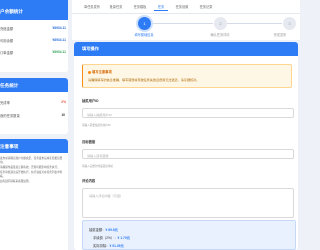 The width and height of the screenshot is (320, 250). What do you see at coordinates (105, 238) in the screenshot?
I see `summary-fee-label: 手续费（2%）：` at bounding box center [105, 238].